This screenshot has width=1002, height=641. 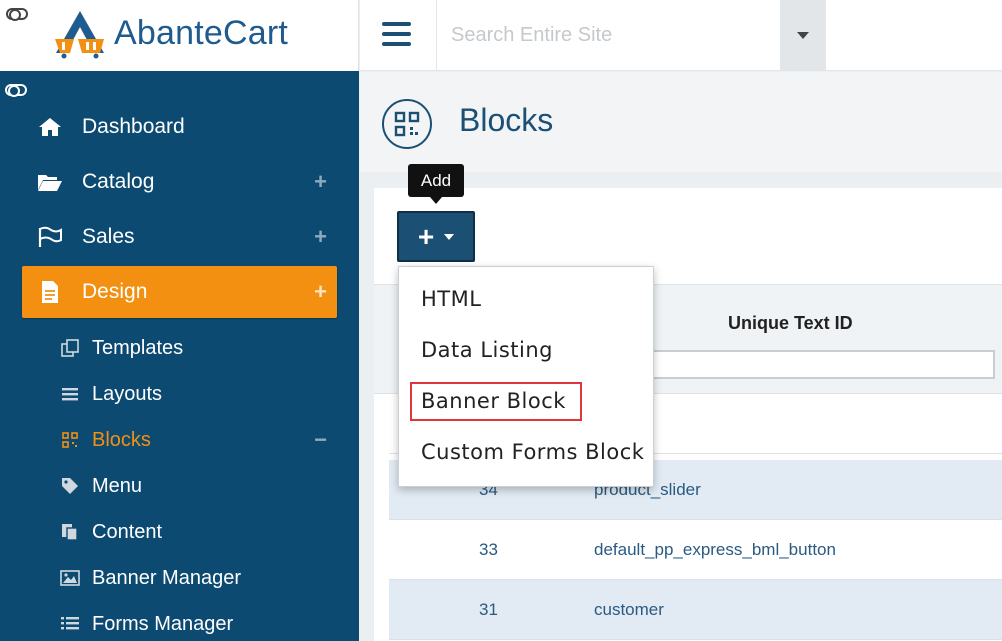 What do you see at coordinates (138, 347) in the screenshot?
I see `sidebar-subitem-label: Templates` at bounding box center [138, 347].